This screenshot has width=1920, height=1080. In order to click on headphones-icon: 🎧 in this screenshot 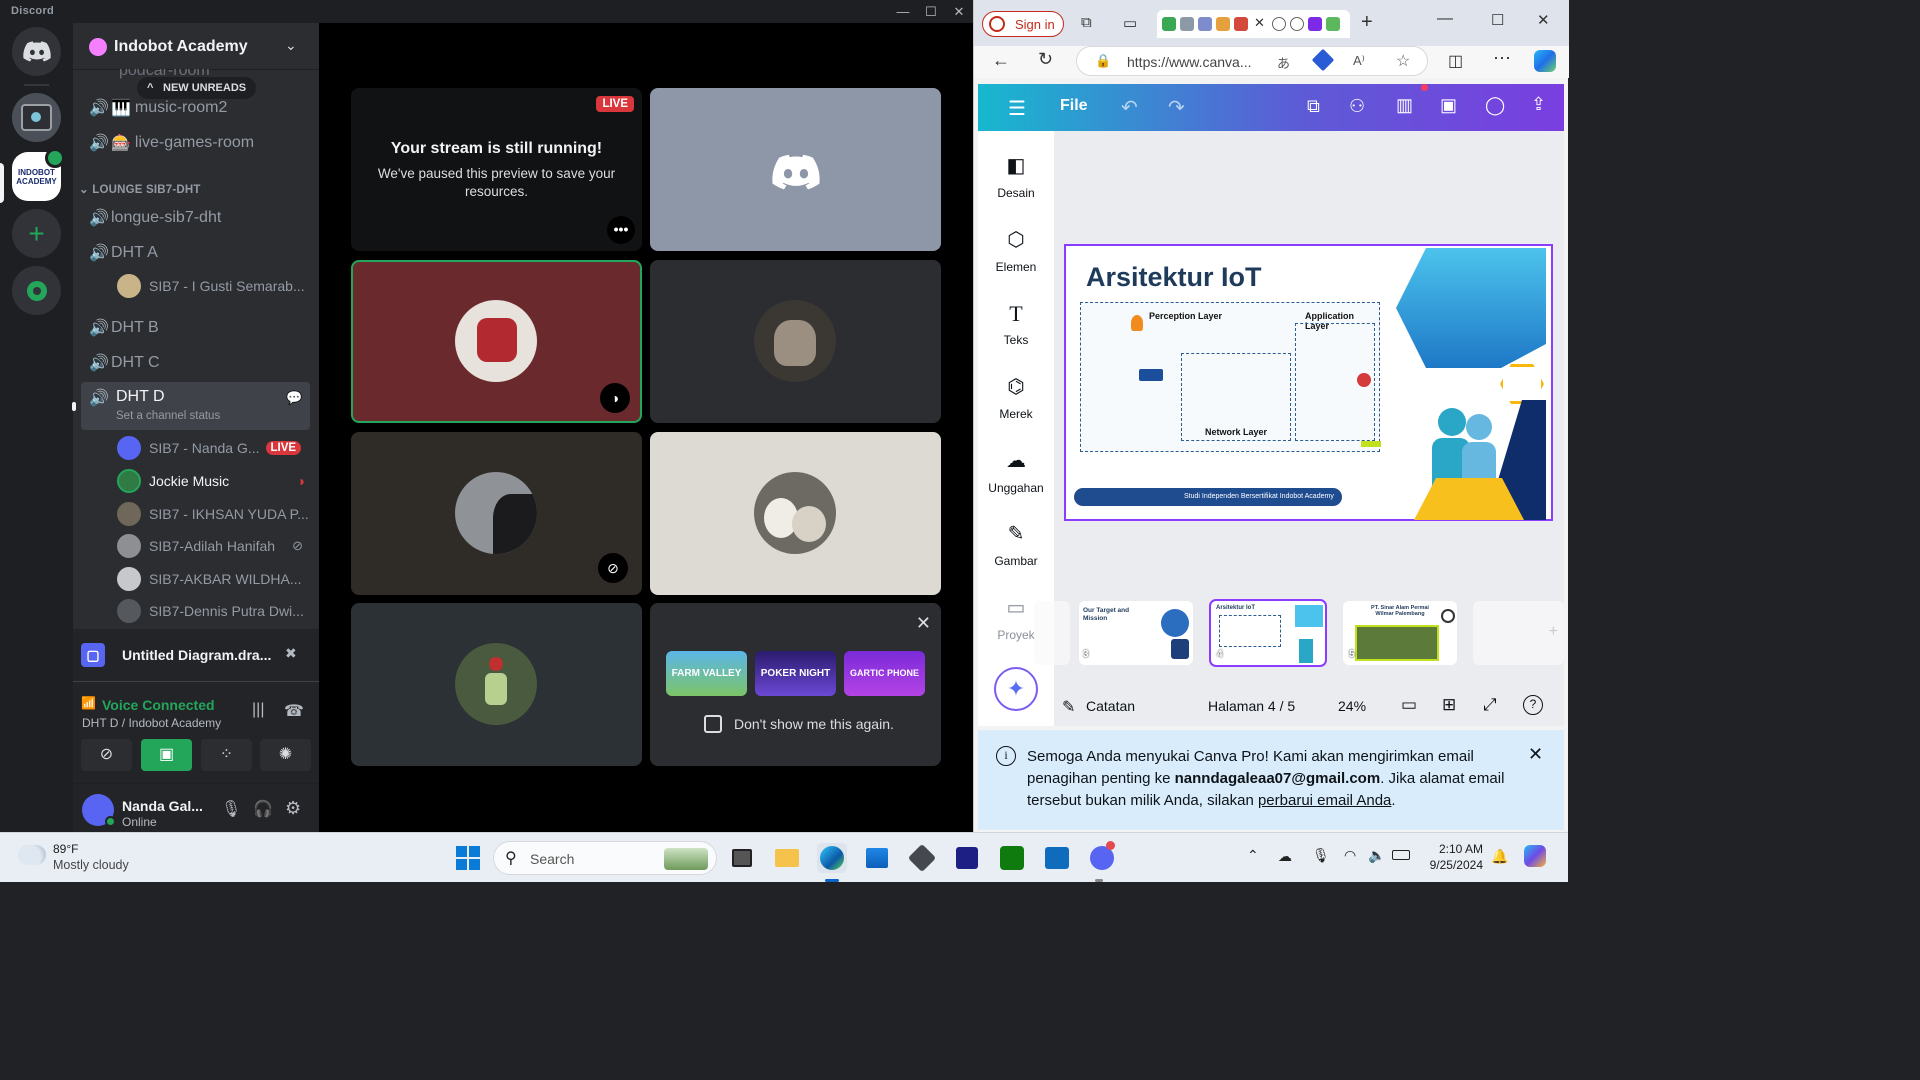, I will do `click(263, 809)`.